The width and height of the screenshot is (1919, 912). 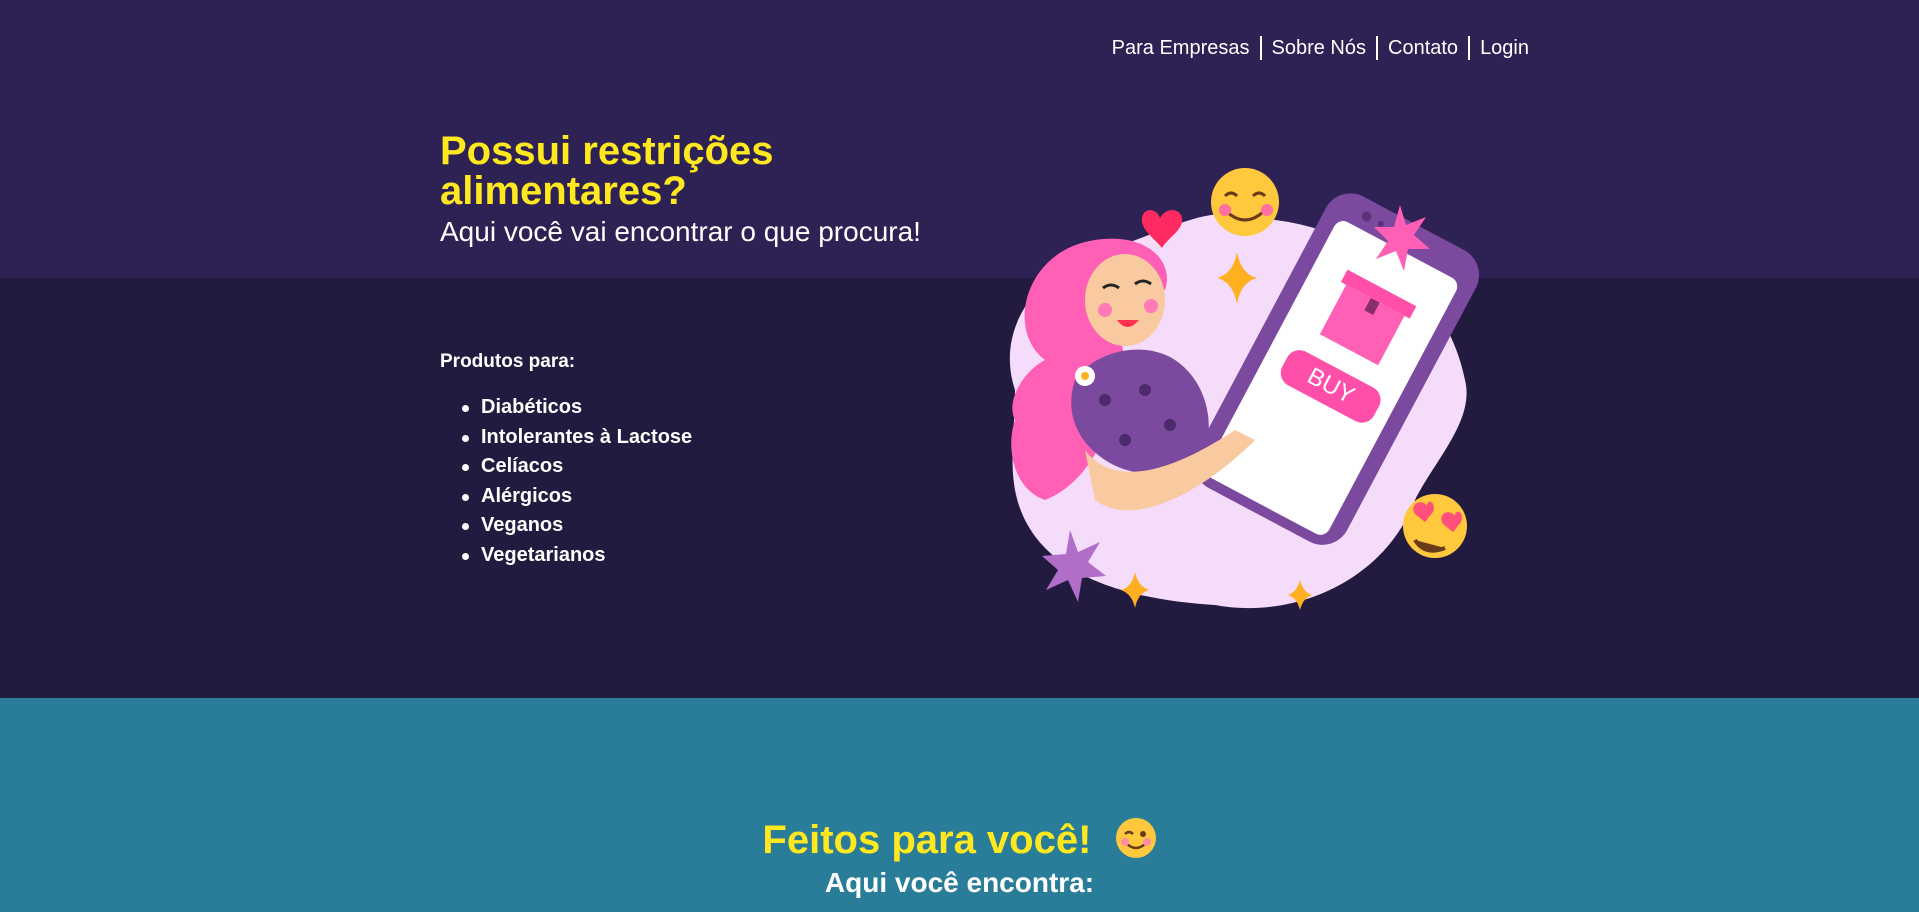 I want to click on list-item: Intolerantes à Lactose, so click(x=577, y=438).